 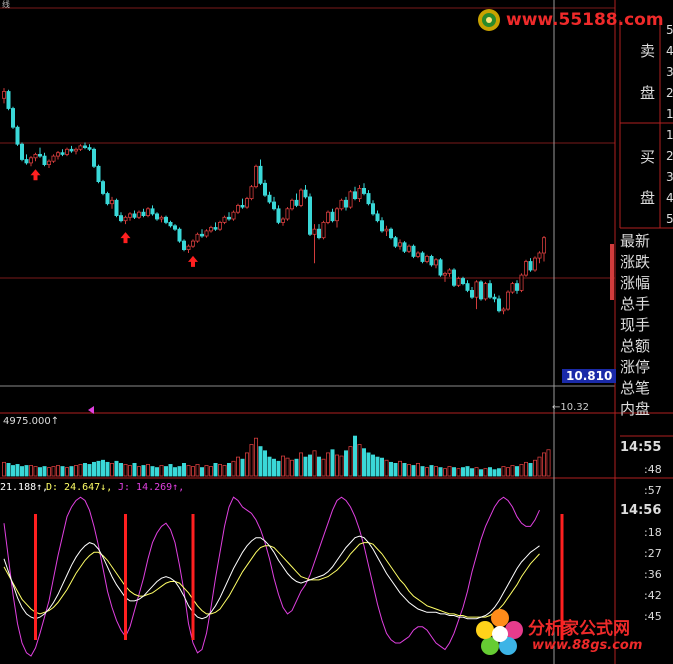 I want to click on kdj-j-value: J: 14.269↑,, so click(x=151, y=487).